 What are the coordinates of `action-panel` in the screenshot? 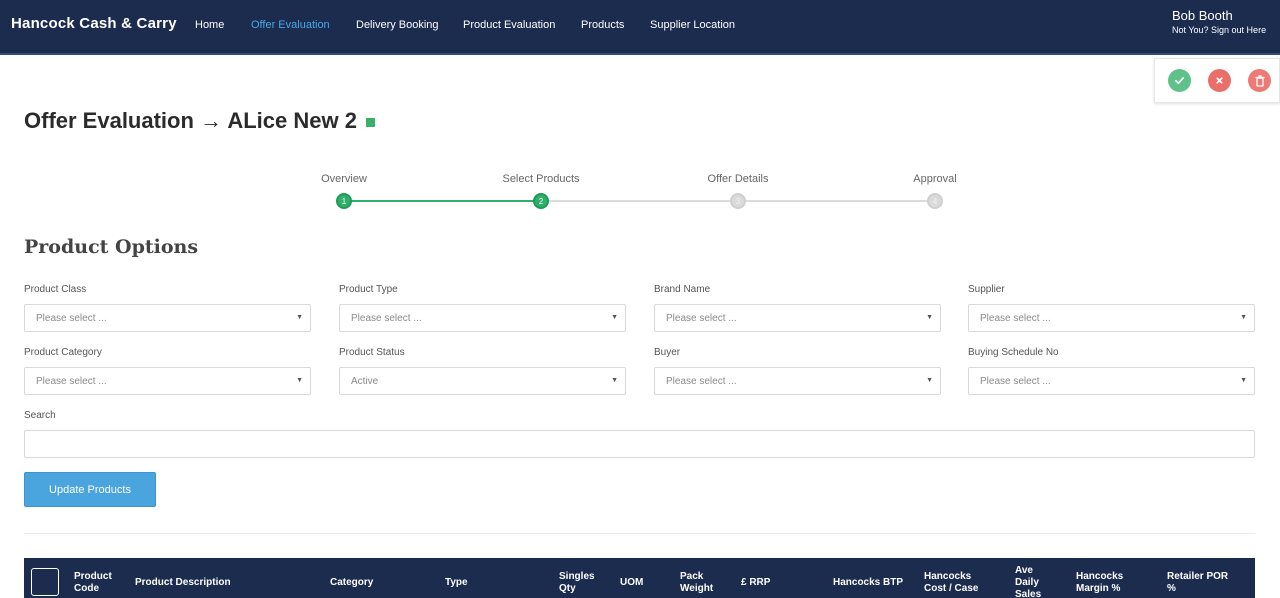 It's located at (1217, 80).